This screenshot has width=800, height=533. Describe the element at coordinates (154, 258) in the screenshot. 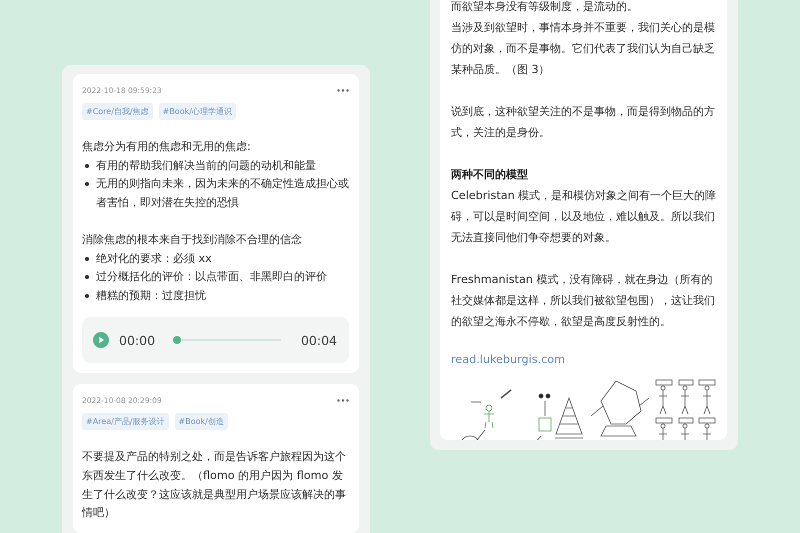

I see `bullet-text: 绝对化的要求：必须 xx` at that location.